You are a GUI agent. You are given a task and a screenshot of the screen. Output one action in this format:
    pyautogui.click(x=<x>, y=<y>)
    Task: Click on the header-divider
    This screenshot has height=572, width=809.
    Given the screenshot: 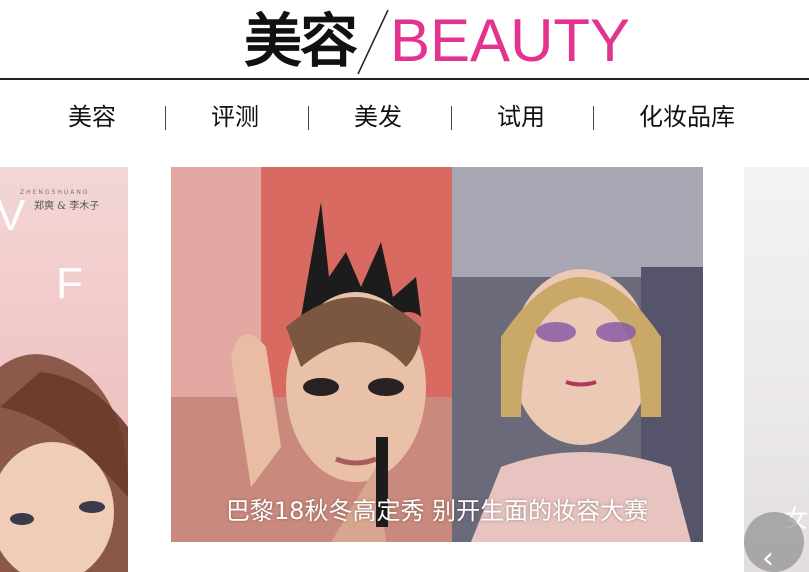 What is the action you would take?
    pyautogui.click(x=404, y=79)
    